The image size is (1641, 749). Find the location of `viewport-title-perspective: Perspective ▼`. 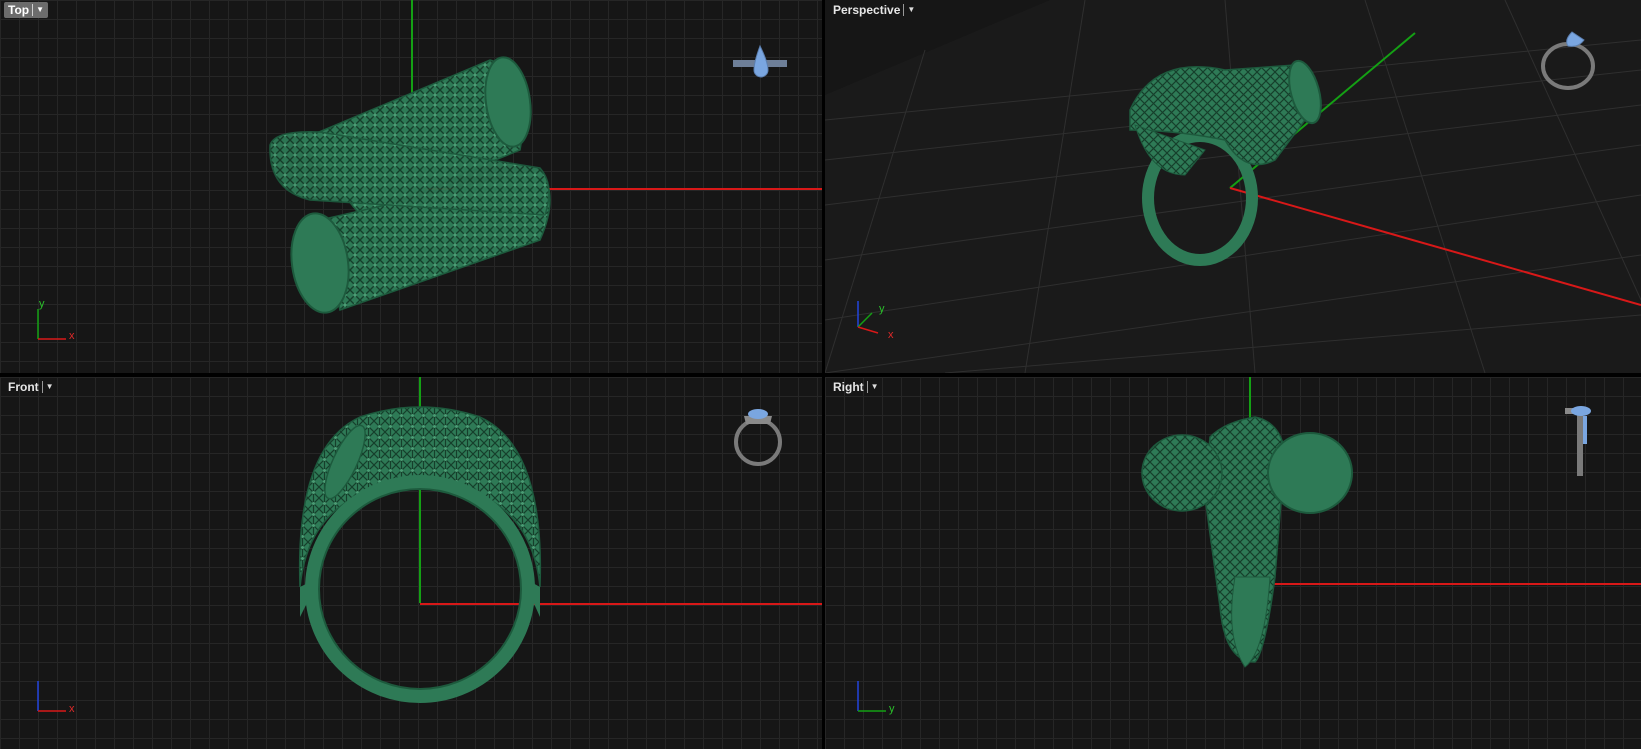

viewport-title-perspective: Perspective ▼ is located at coordinates (874, 10).